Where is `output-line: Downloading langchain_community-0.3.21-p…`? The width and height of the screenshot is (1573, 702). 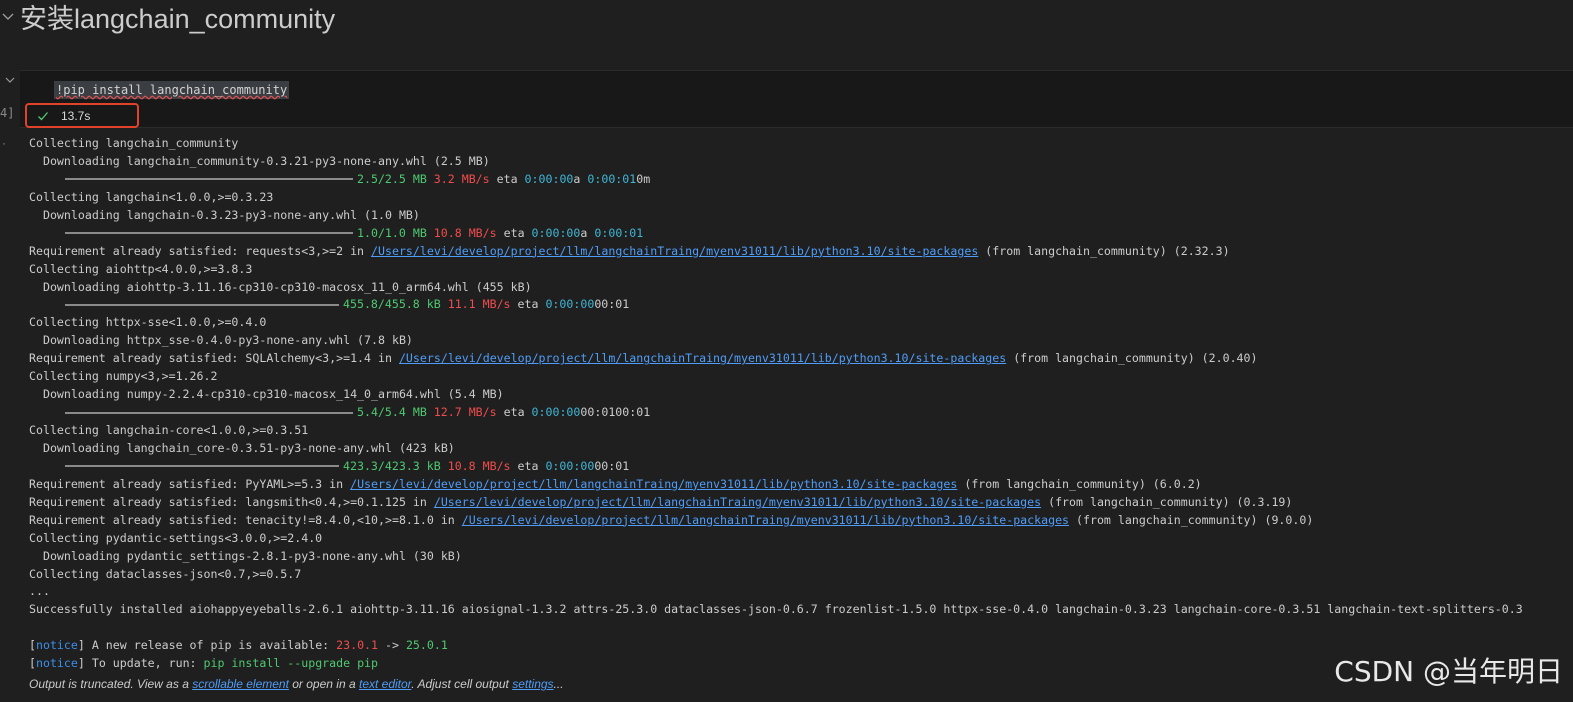 output-line: Downloading langchain_community-0.3.21-p… is located at coordinates (801, 162).